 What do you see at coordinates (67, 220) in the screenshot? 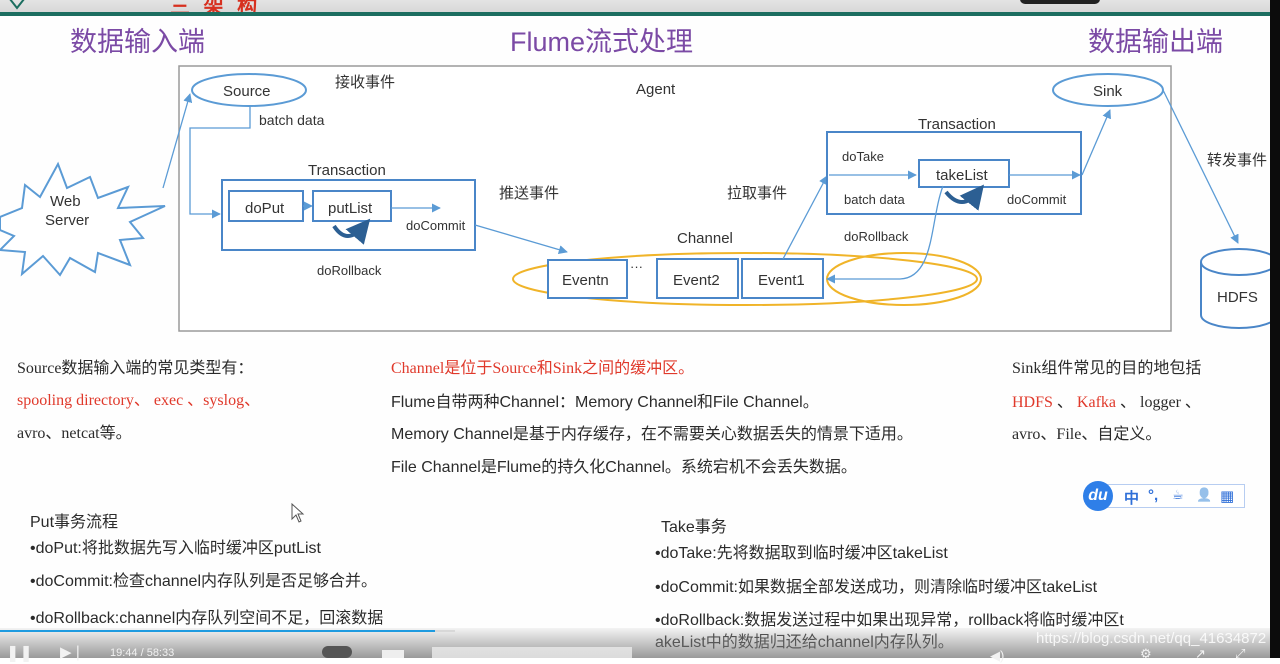
I see `web-server-label-2: Server` at bounding box center [67, 220].